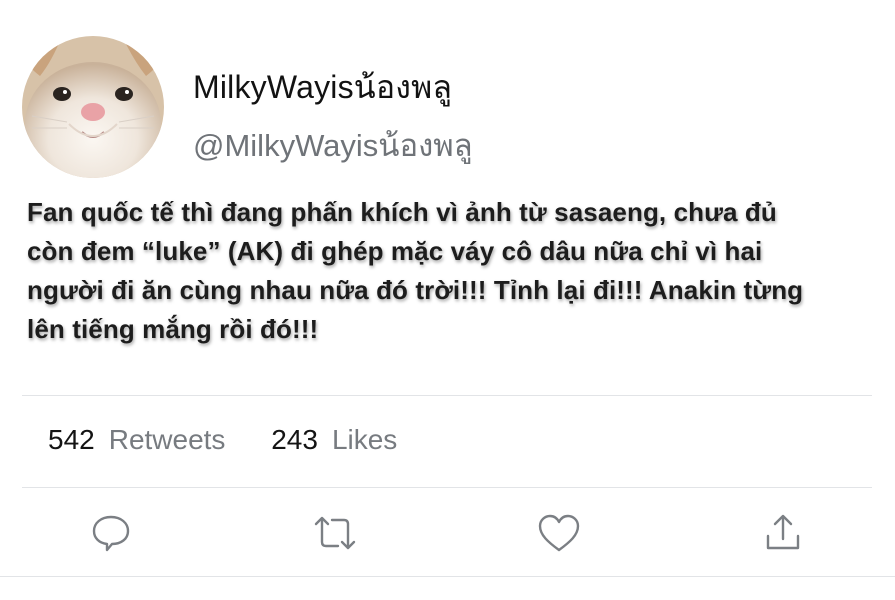 This screenshot has height=600, width=895. I want to click on share-button, so click(783, 533).